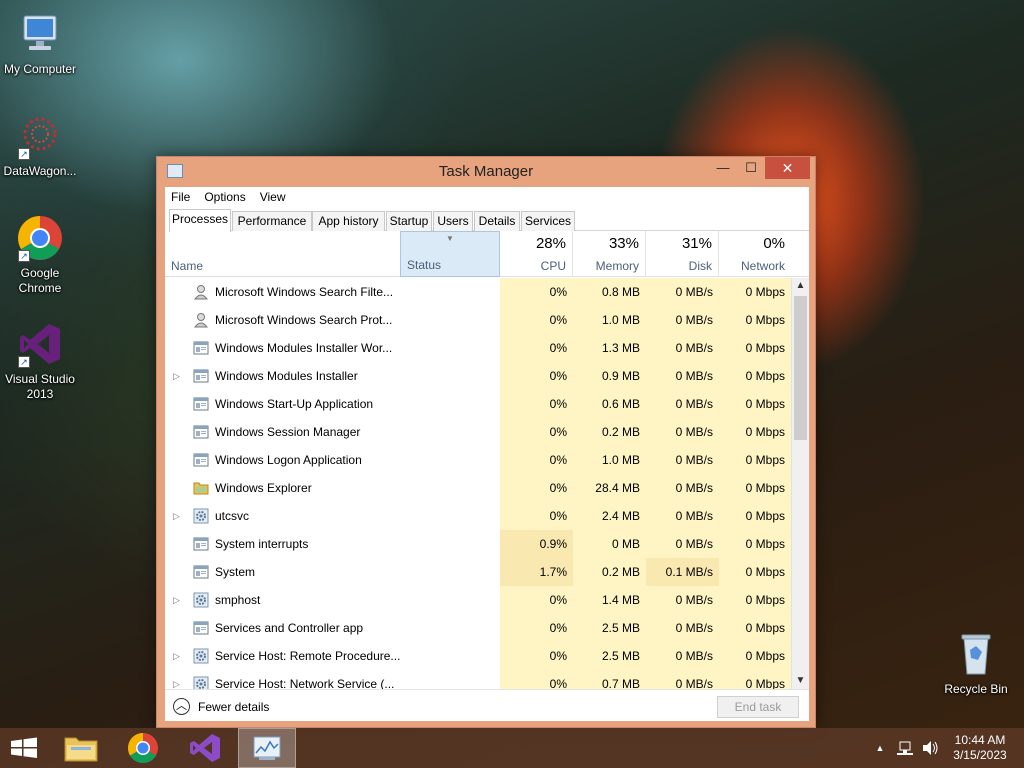 This screenshot has height=768, width=1024. Describe the element at coordinates (478, 516) in the screenshot. I see `process-row: ▷ utcsvc 0% 2.4 MB 0 MB/s 0 Mbps` at that location.